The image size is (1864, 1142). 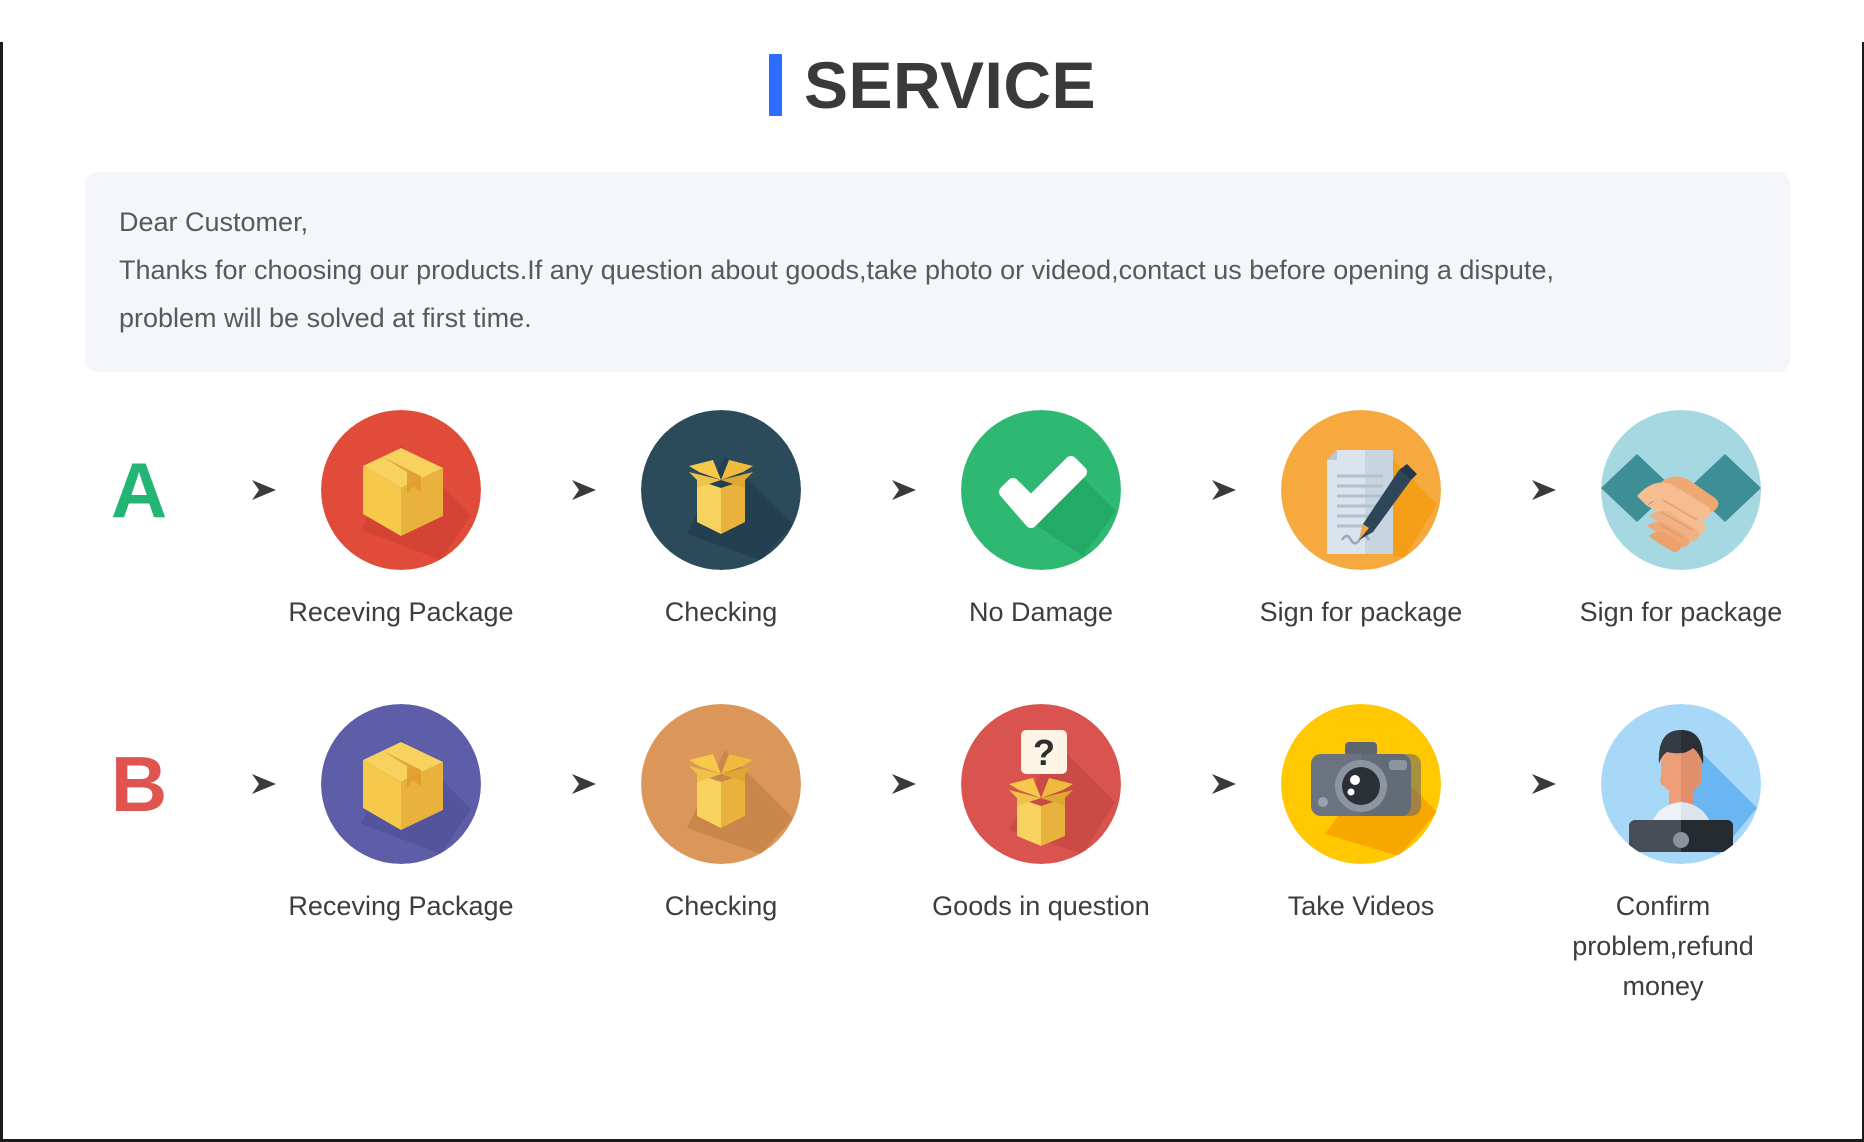 I want to click on flow-badge-a-label: A, so click(x=139, y=490).